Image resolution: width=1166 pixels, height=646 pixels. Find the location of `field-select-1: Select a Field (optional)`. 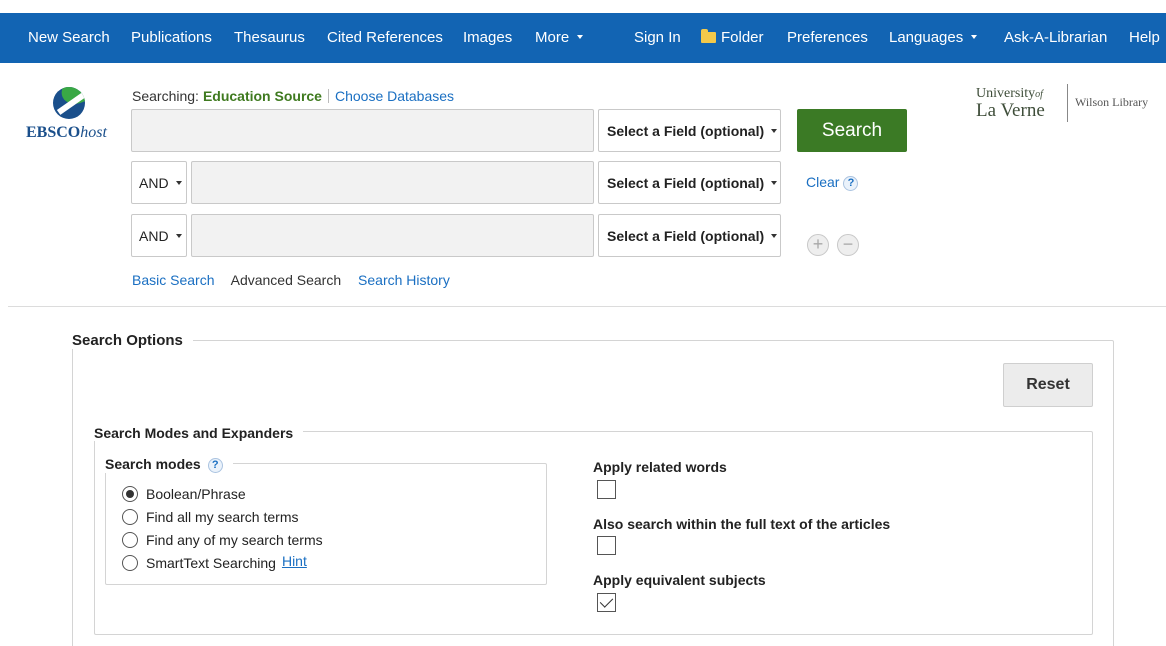

field-select-1: Select a Field (optional) is located at coordinates (689, 130).